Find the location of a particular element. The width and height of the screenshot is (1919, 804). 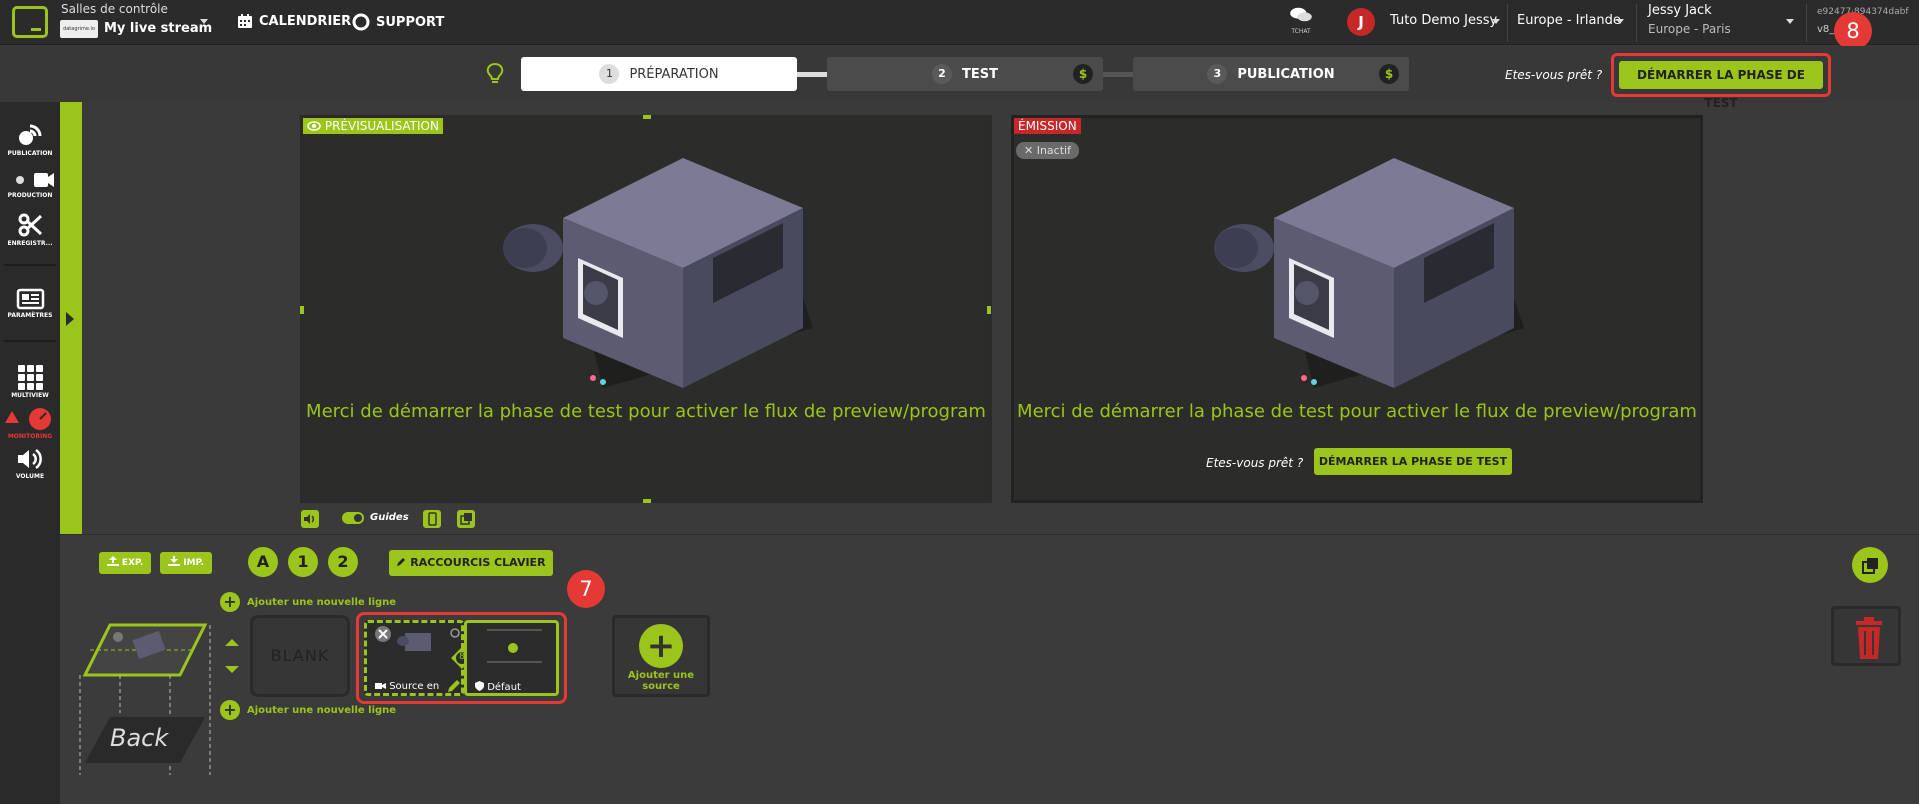

default-label-text: Défaut is located at coordinates (504, 687).